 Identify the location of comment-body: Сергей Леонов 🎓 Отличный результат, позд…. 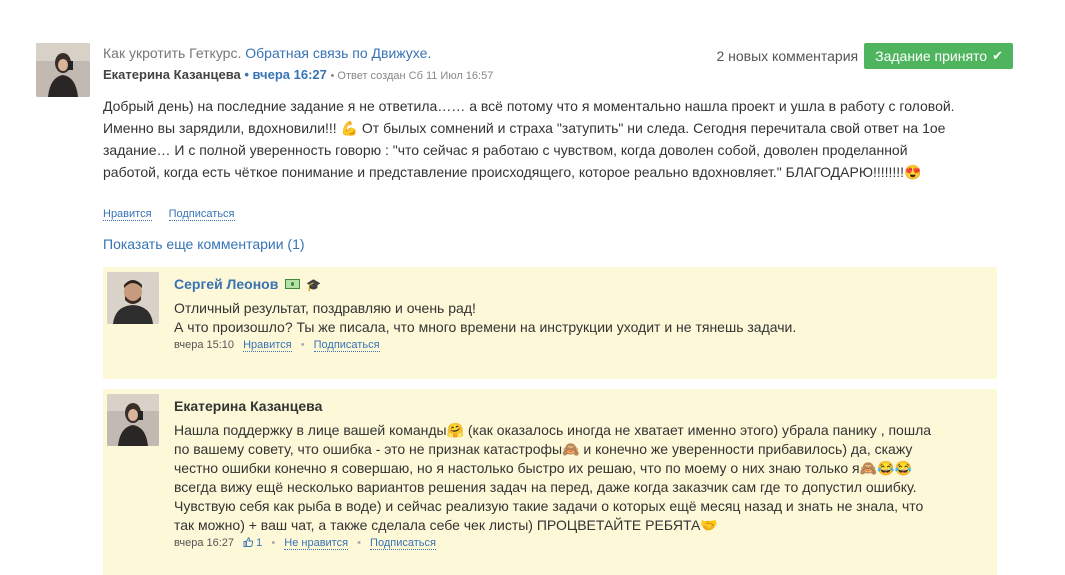
(579, 313).